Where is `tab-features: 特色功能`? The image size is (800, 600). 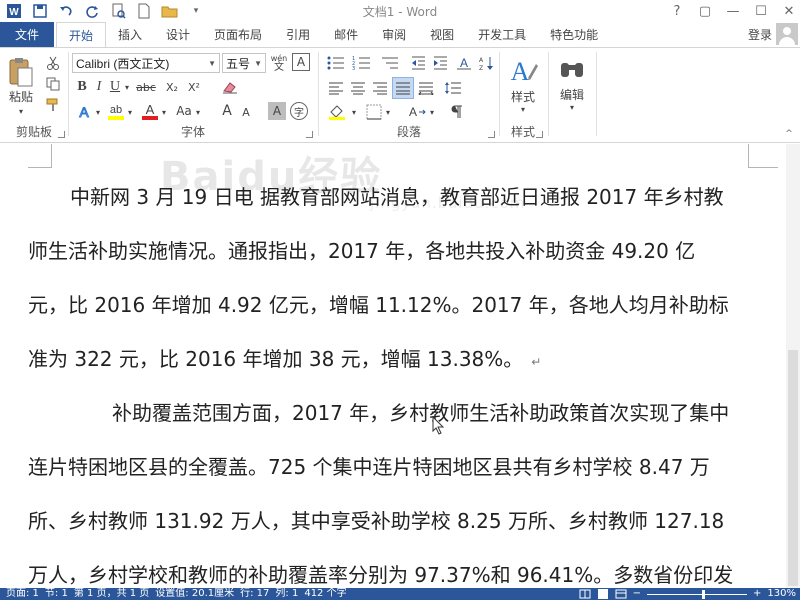 tab-features: 特色功能 is located at coordinates (574, 34).